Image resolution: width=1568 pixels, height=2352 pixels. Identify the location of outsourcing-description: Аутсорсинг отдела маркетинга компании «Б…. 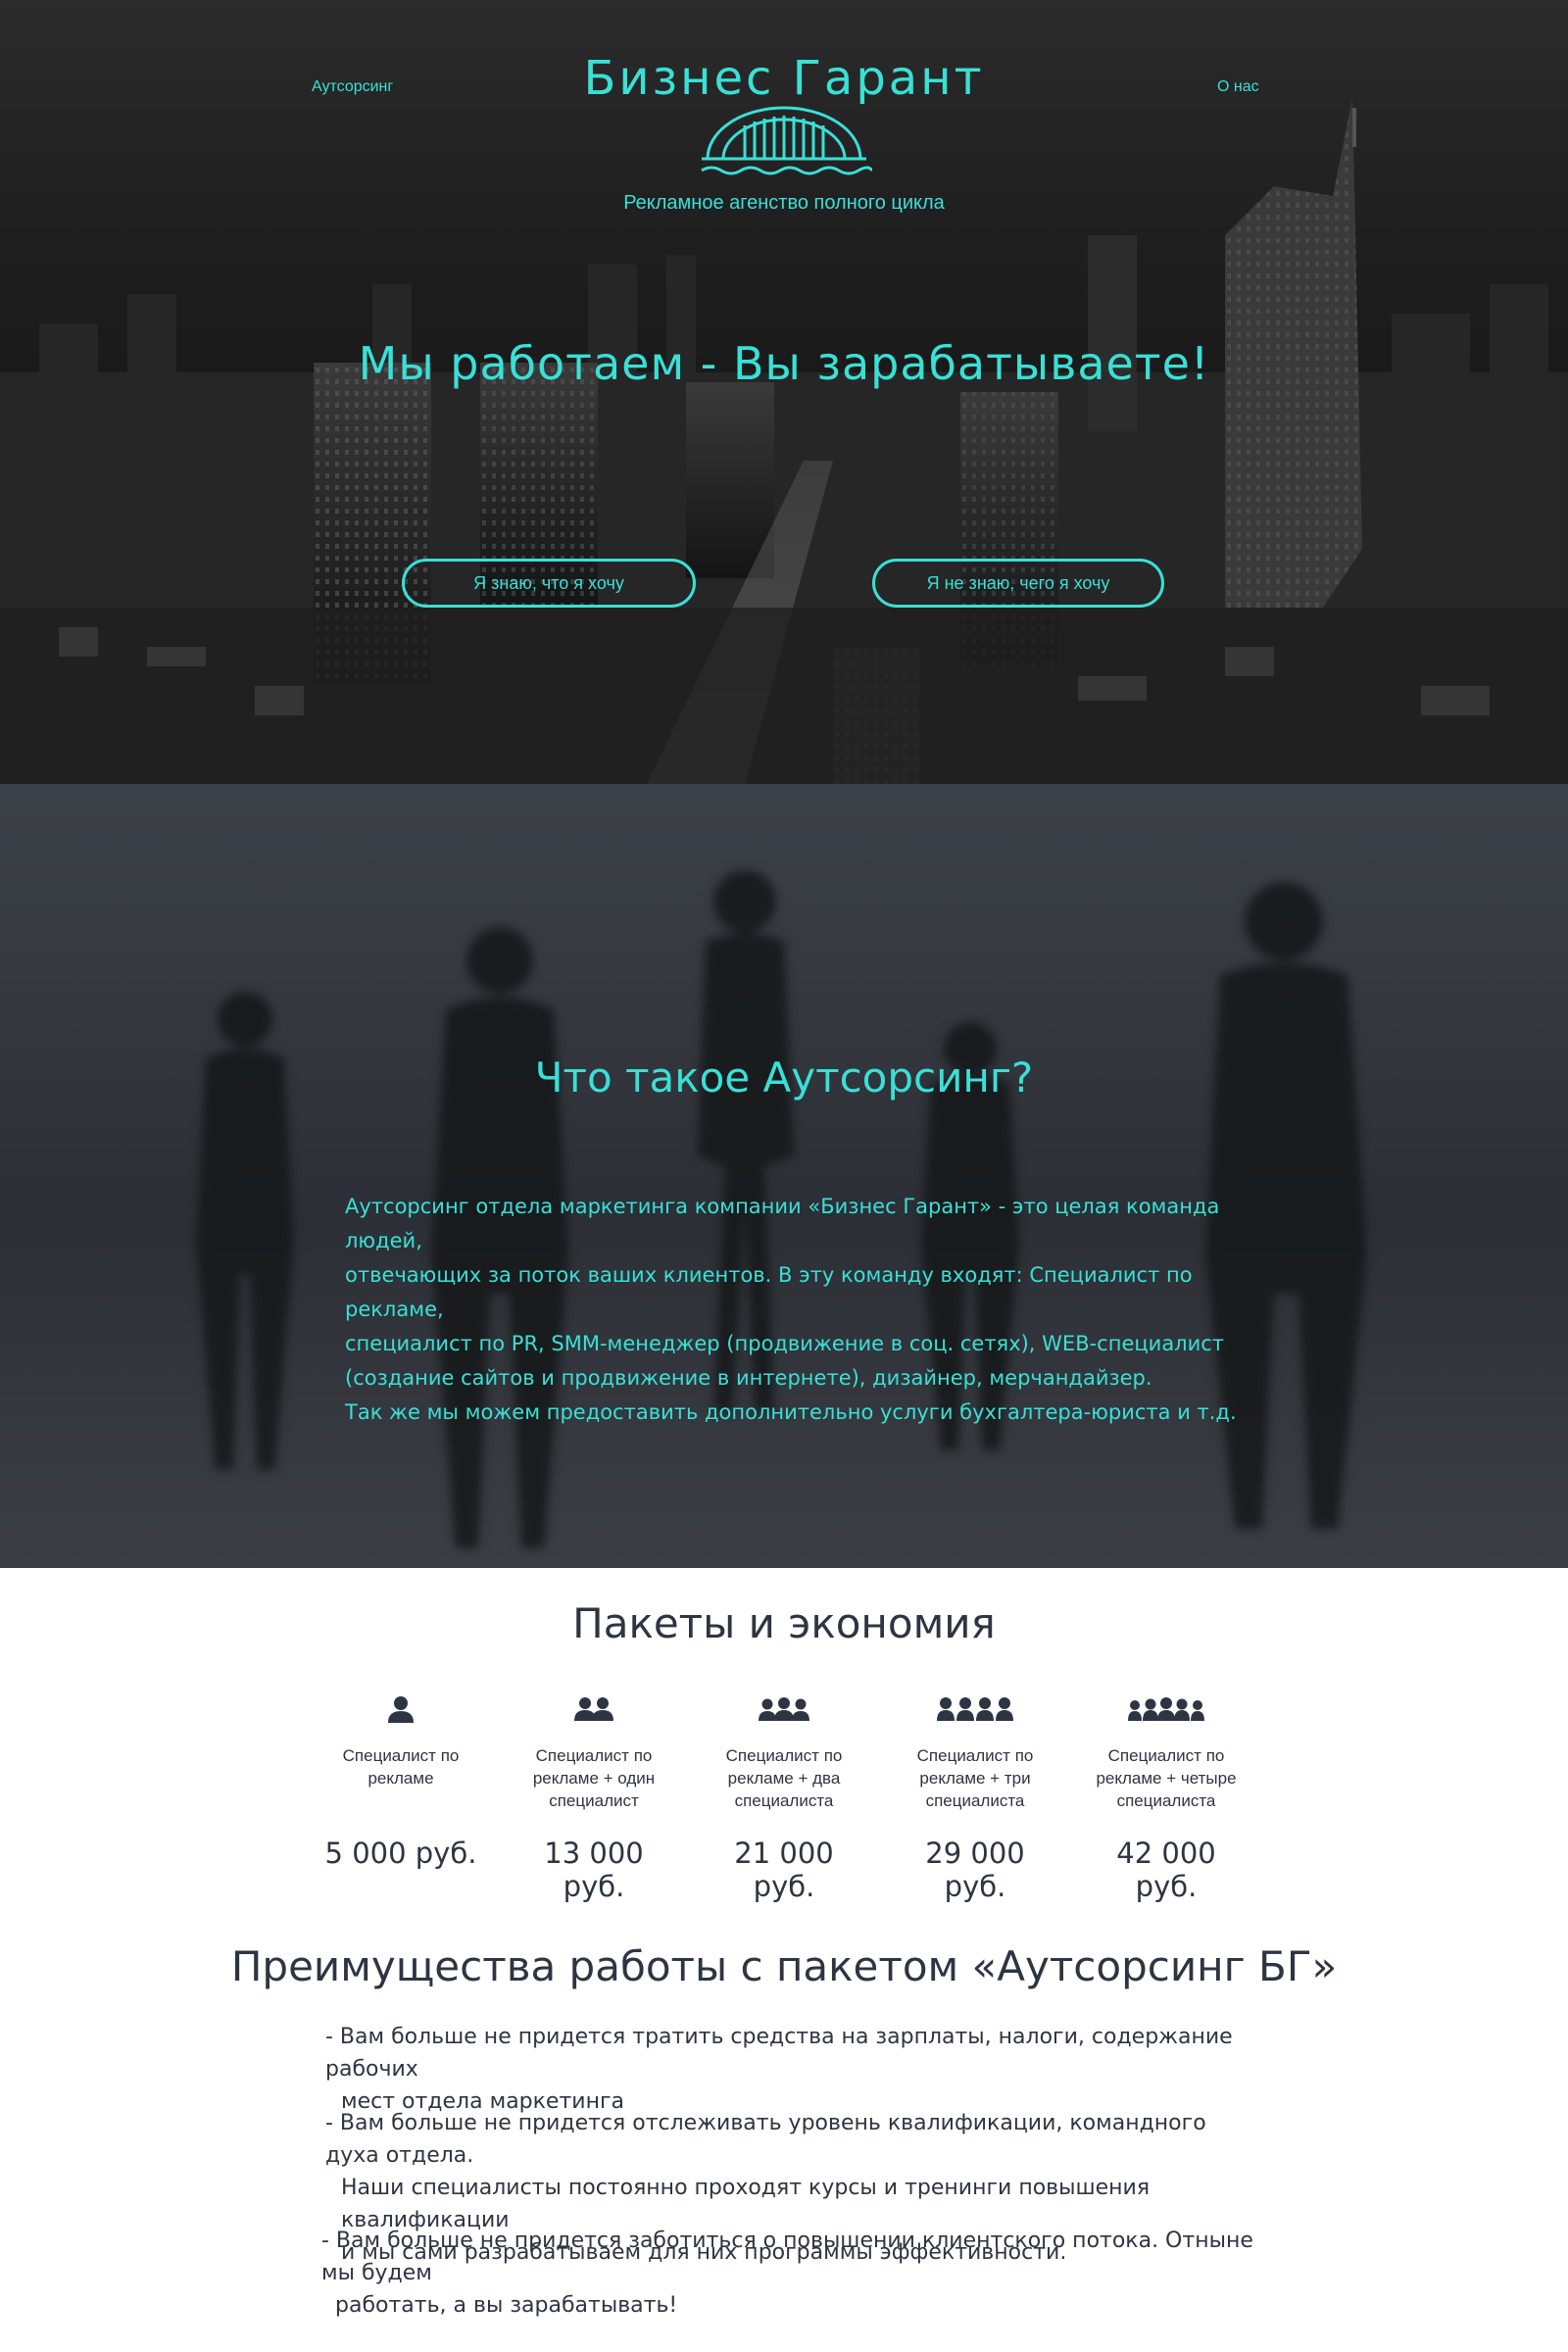
(796, 1310).